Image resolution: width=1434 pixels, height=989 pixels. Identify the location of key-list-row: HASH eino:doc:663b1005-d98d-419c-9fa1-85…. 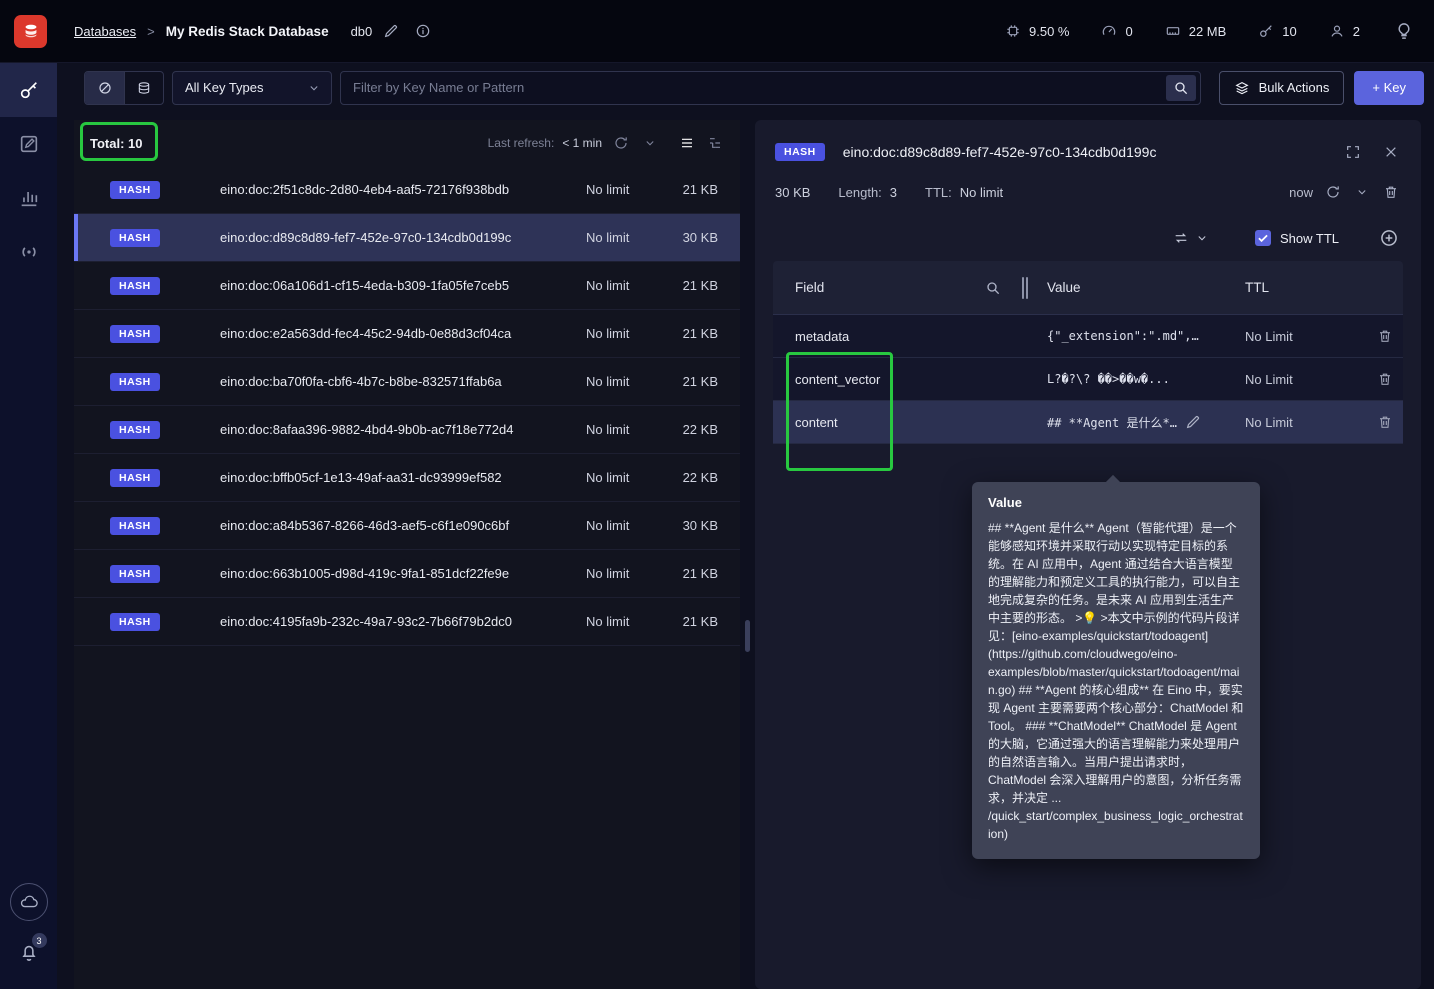
(407, 574).